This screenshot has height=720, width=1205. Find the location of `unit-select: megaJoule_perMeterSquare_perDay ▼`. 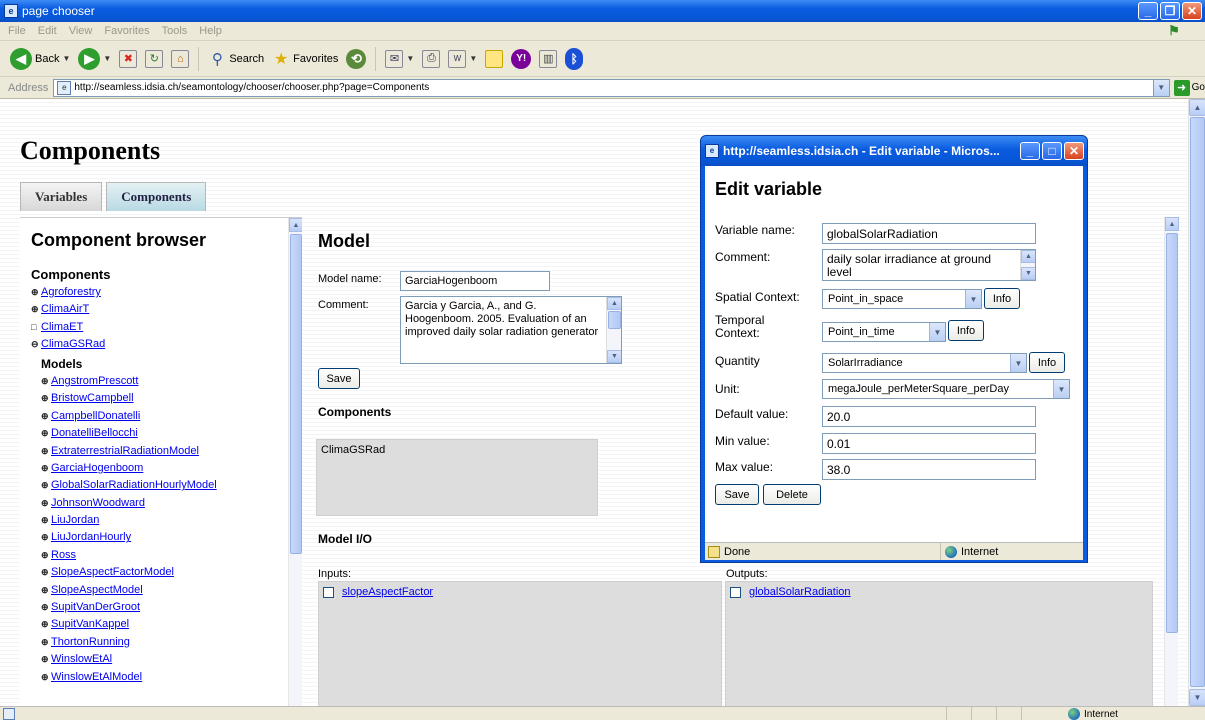

unit-select: megaJoule_perMeterSquare_perDay ▼ is located at coordinates (946, 389).